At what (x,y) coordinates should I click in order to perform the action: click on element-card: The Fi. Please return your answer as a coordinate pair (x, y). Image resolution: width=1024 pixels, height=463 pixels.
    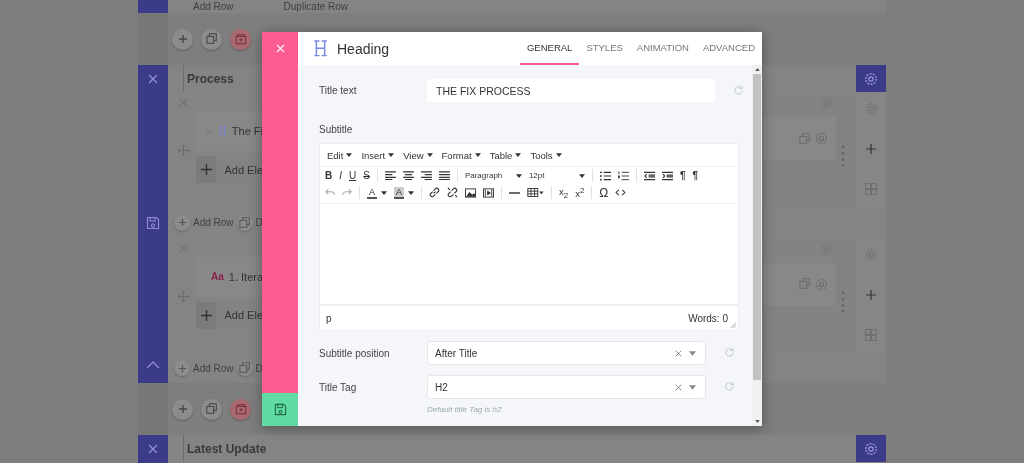
    Looking at the image, I should click on (229, 131).